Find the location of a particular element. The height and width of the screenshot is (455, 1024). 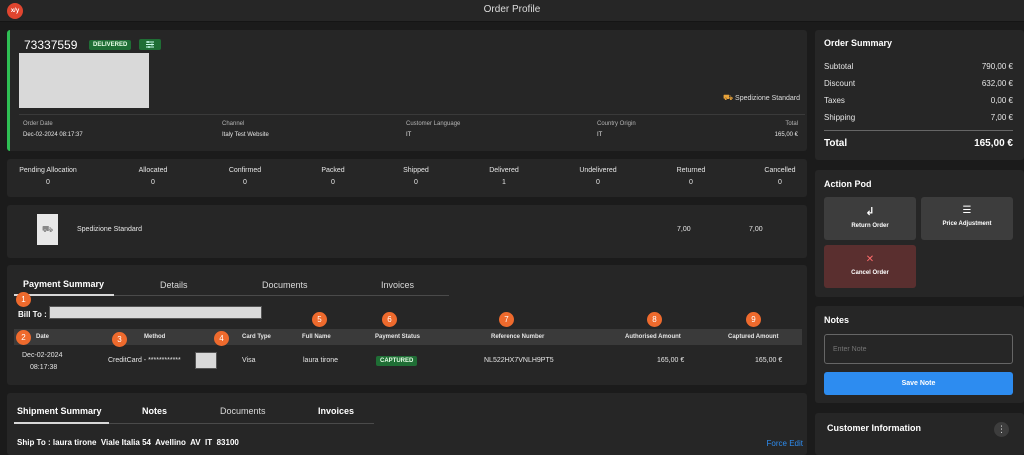

cell-card-type: Visa is located at coordinates (249, 360).